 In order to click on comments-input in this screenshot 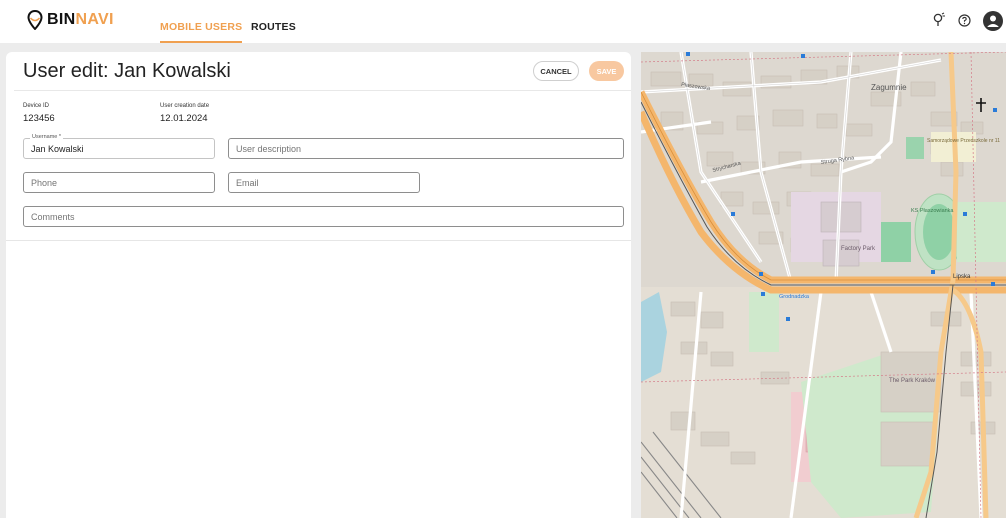, I will do `click(323, 216)`.